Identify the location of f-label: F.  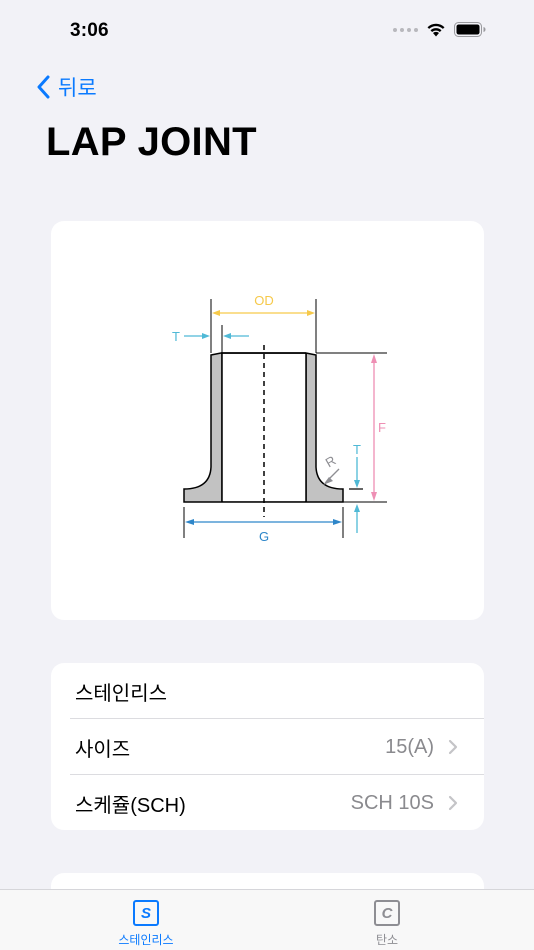
(382, 427).